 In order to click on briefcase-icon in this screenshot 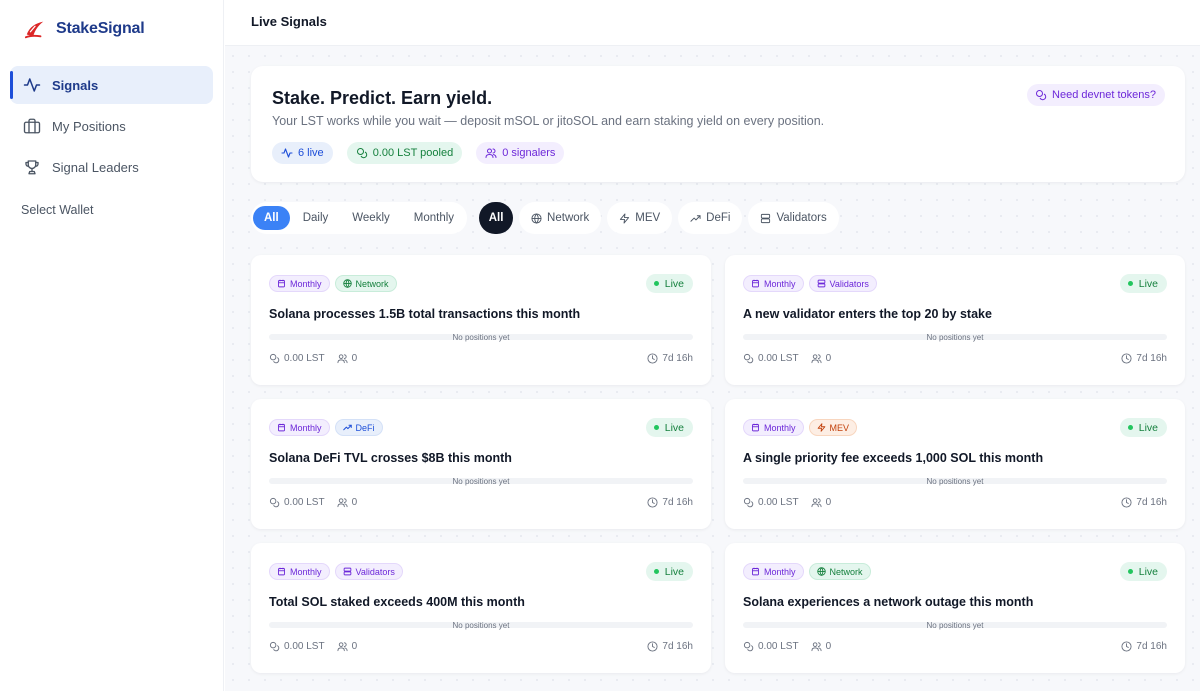, I will do `click(32, 126)`.